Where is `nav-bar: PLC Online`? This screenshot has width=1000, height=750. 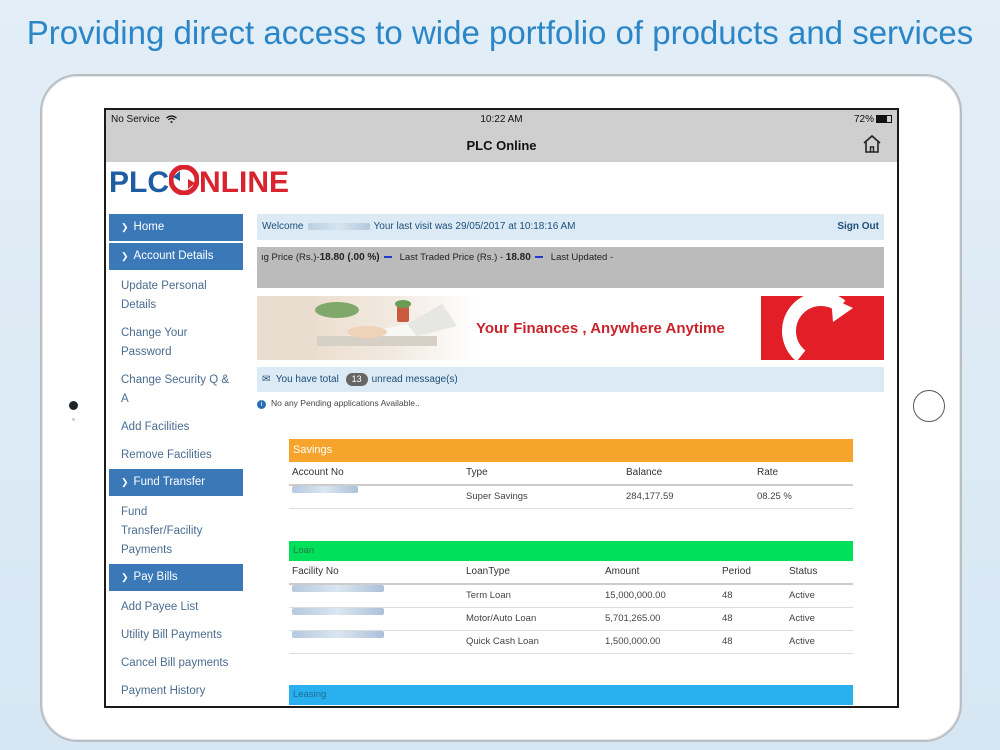
nav-bar: PLC Online is located at coordinates (501, 146).